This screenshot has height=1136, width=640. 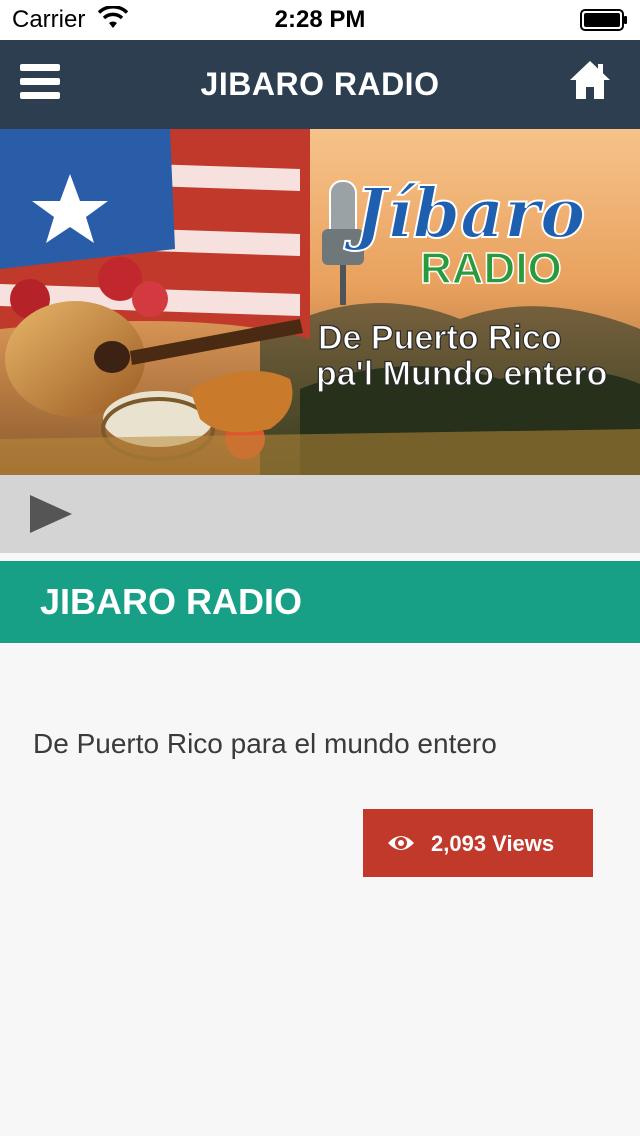 What do you see at coordinates (401, 843) in the screenshot?
I see `eye-icon` at bounding box center [401, 843].